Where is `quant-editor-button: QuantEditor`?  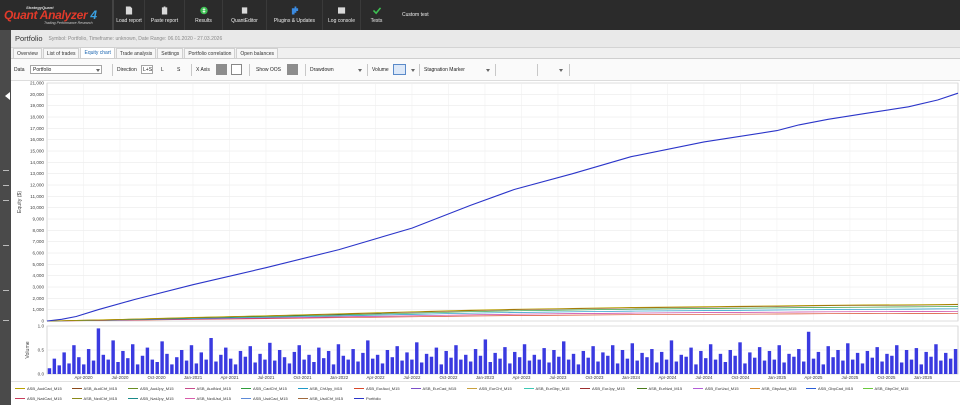 quant-editor-button: QuantEditor is located at coordinates (244, 15).